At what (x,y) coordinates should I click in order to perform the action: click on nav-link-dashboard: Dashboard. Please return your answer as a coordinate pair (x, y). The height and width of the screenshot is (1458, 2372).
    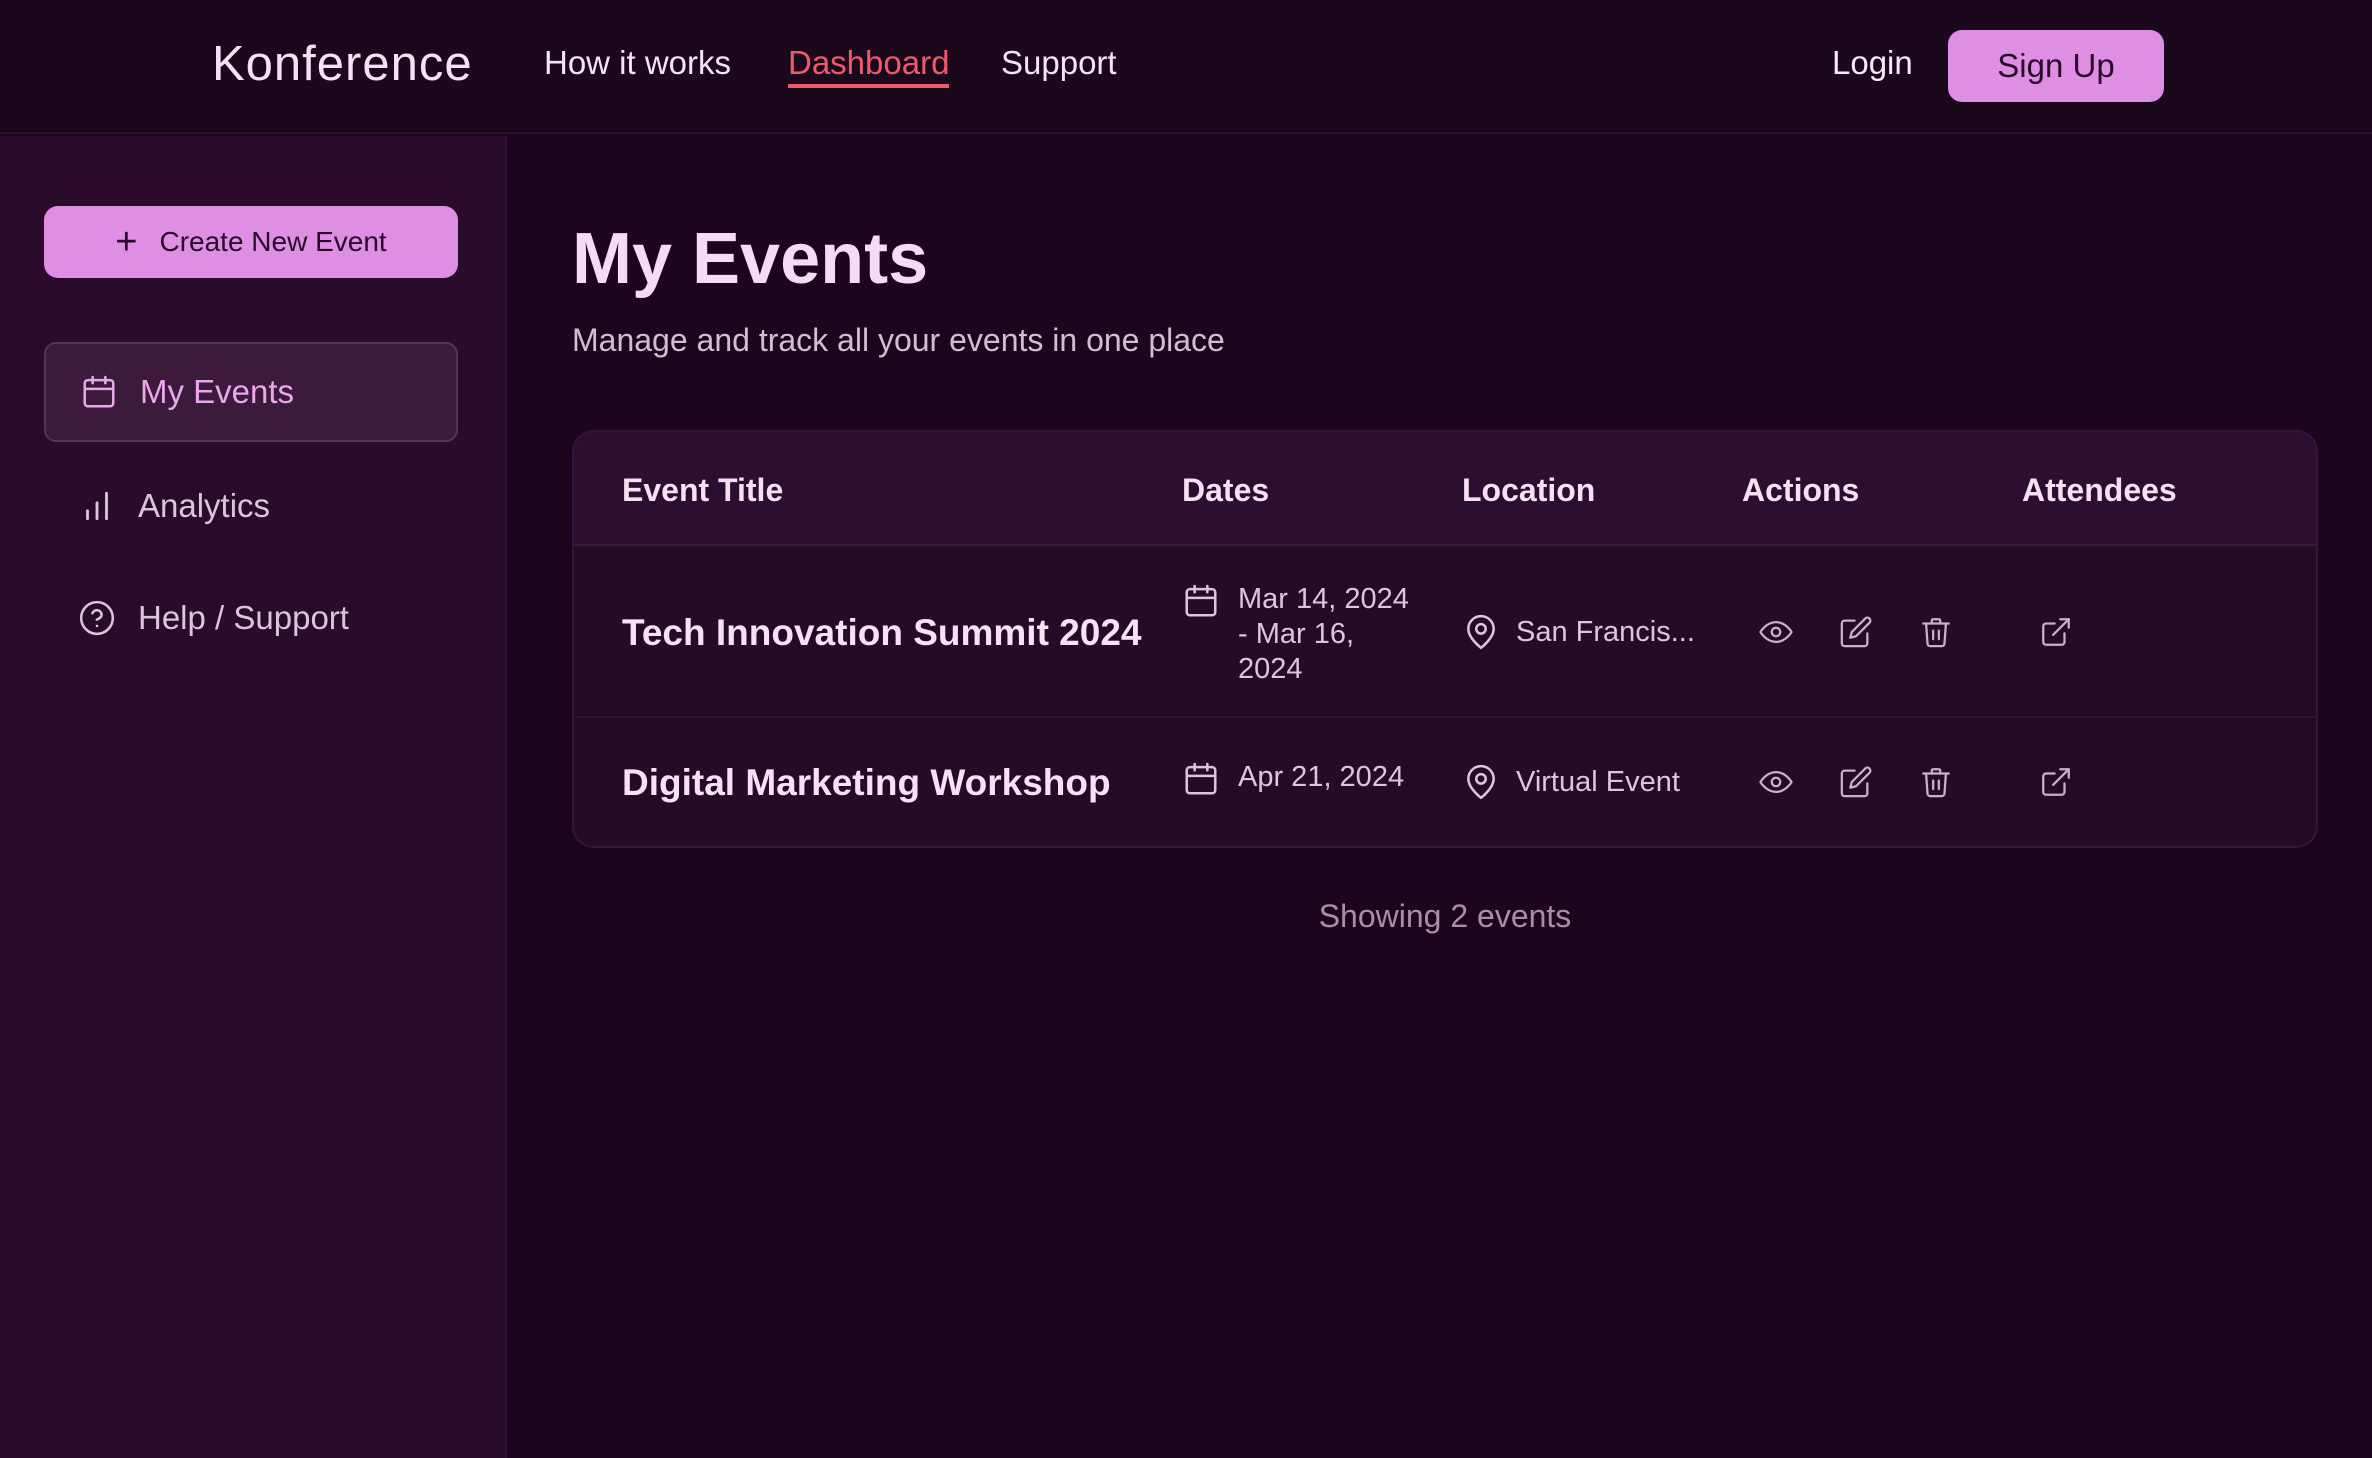
    Looking at the image, I should click on (869, 66).